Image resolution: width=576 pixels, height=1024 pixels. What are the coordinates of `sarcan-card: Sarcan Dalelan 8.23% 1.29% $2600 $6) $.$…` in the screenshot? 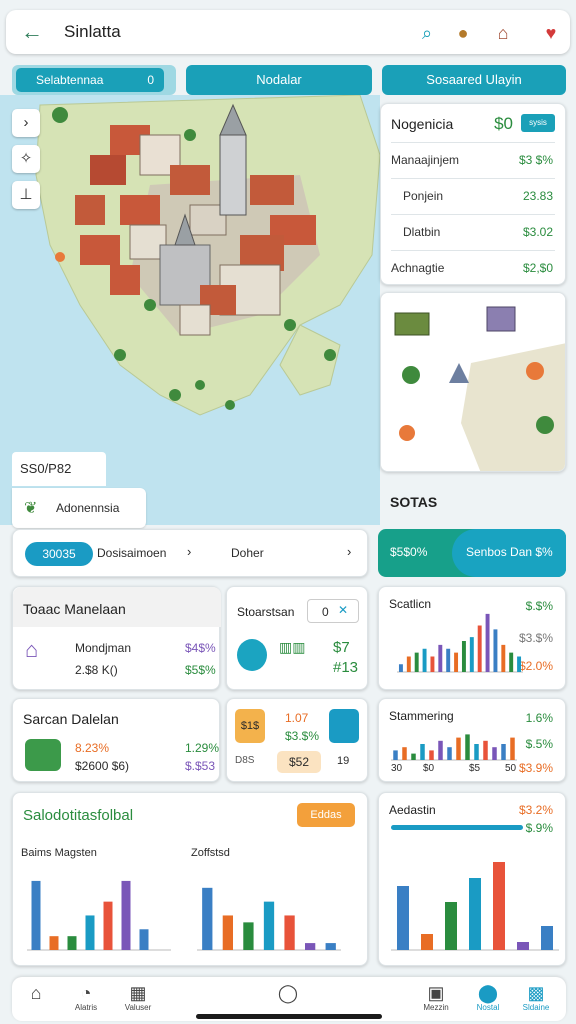 It's located at (116, 740).